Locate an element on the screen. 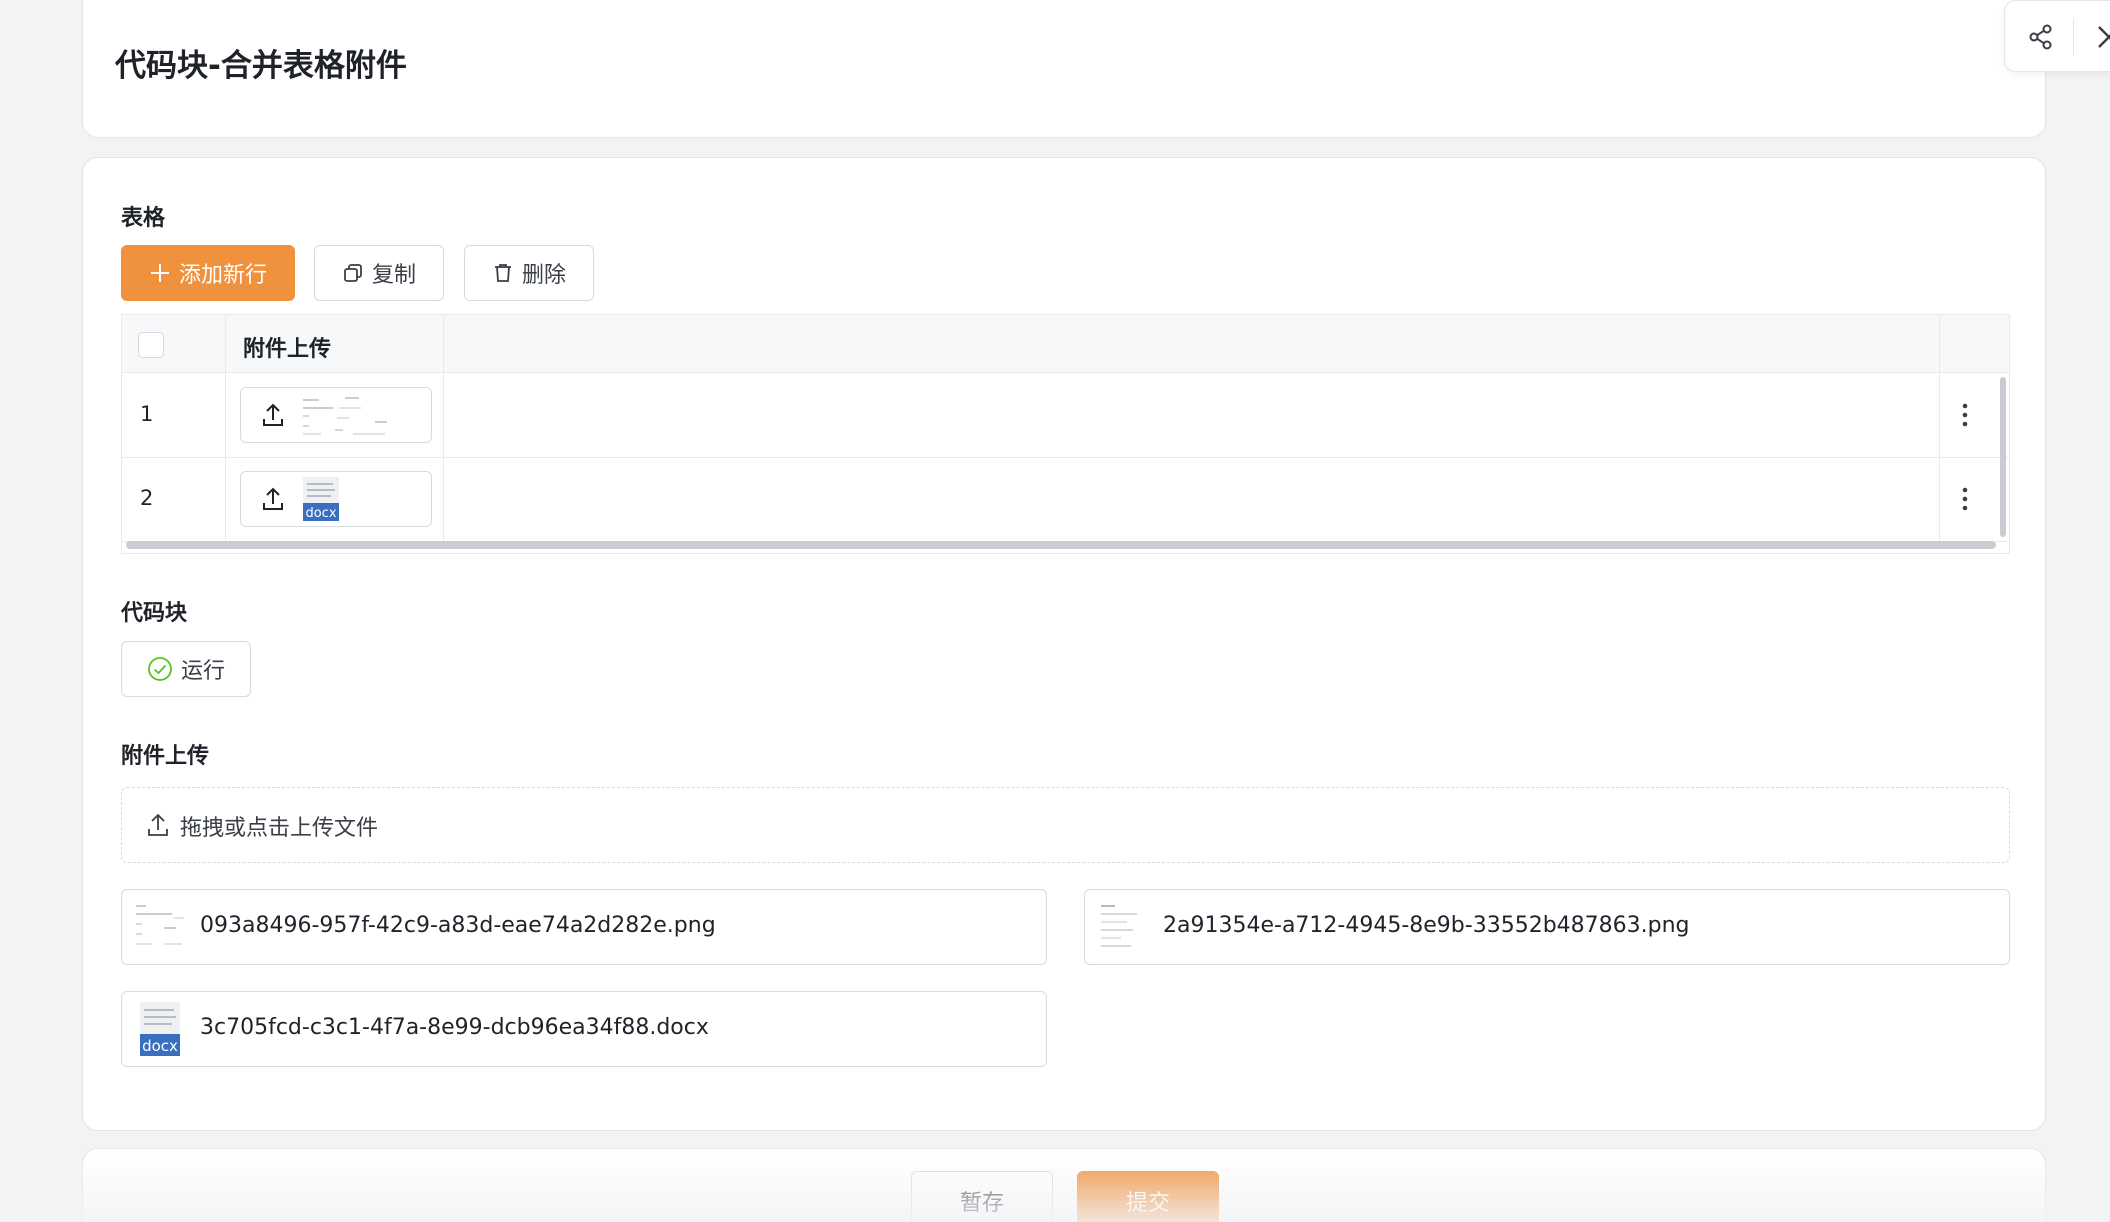 This screenshot has height=1222, width=2110. plus-icon is located at coordinates (159, 273).